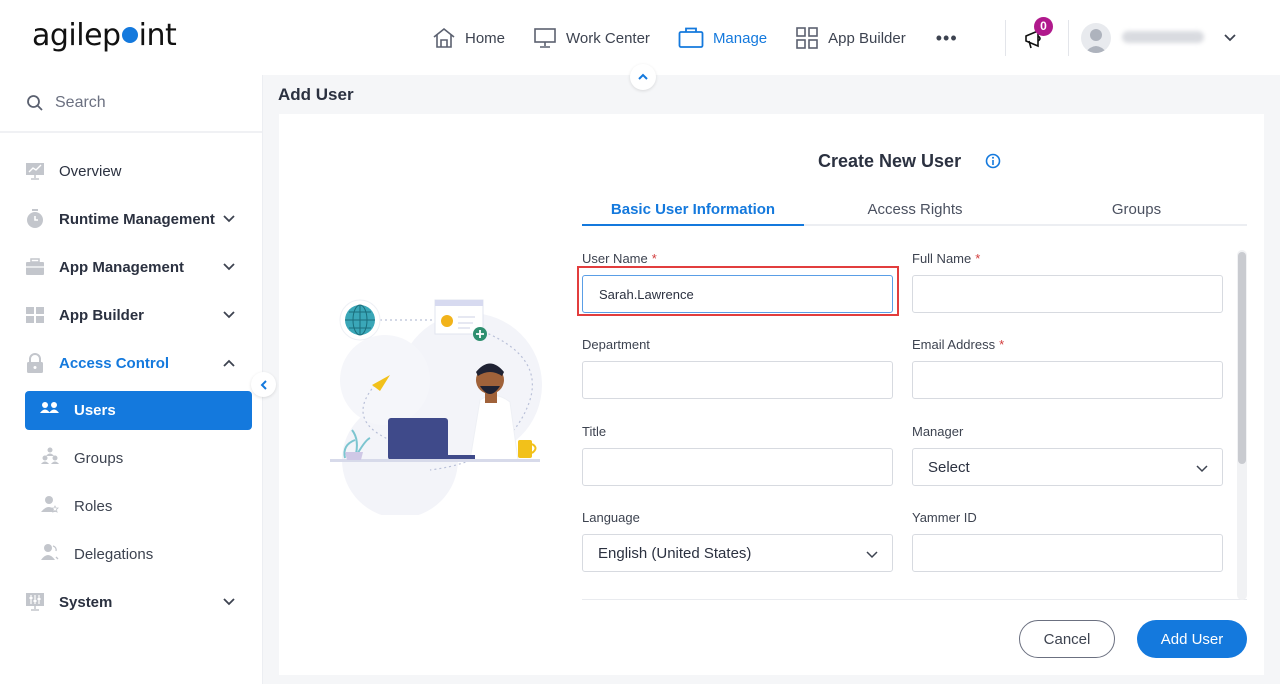 The image size is (1280, 684). I want to click on sidebar-item-delegations: Delegations, so click(131, 554).